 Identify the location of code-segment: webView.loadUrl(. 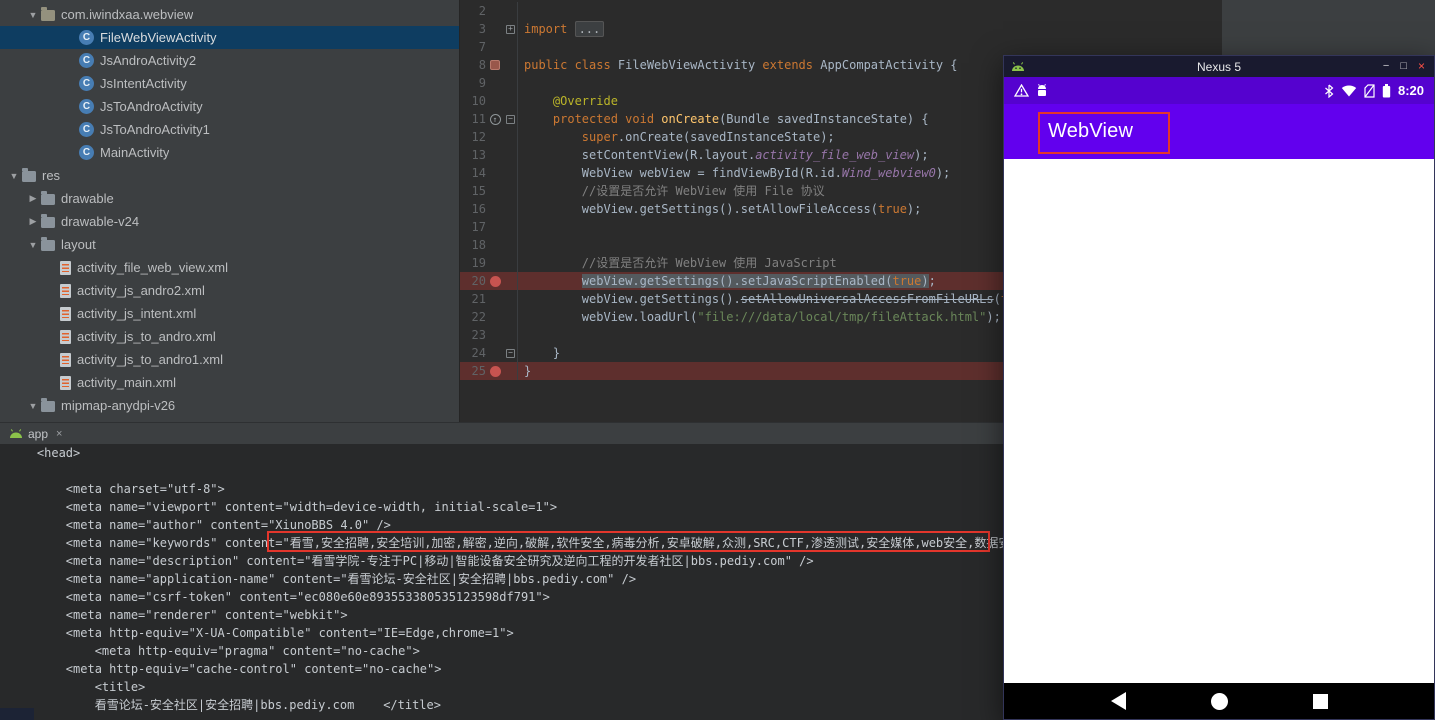
(611, 317).